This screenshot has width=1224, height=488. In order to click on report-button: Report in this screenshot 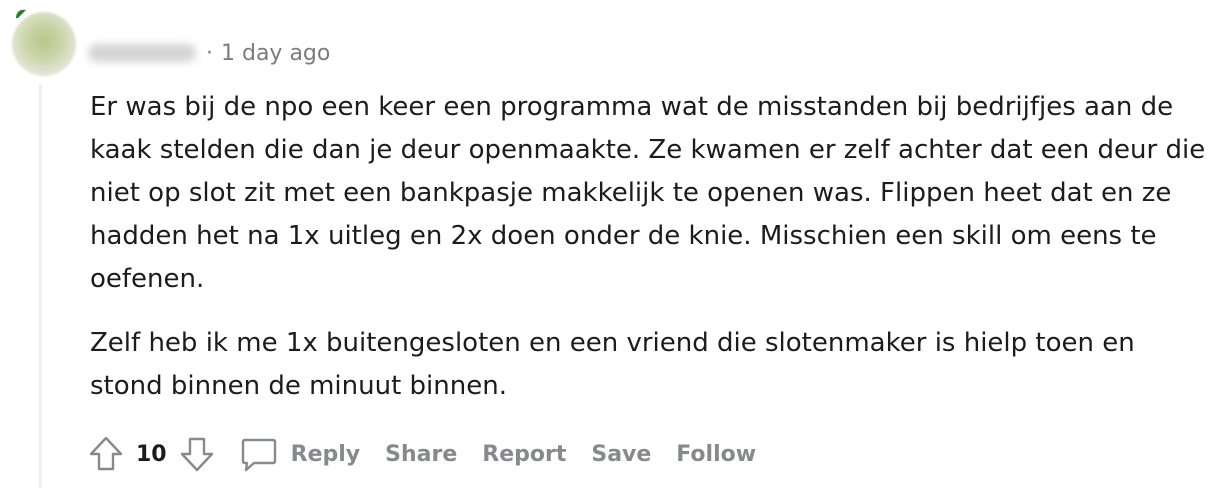, I will do `click(524, 454)`.